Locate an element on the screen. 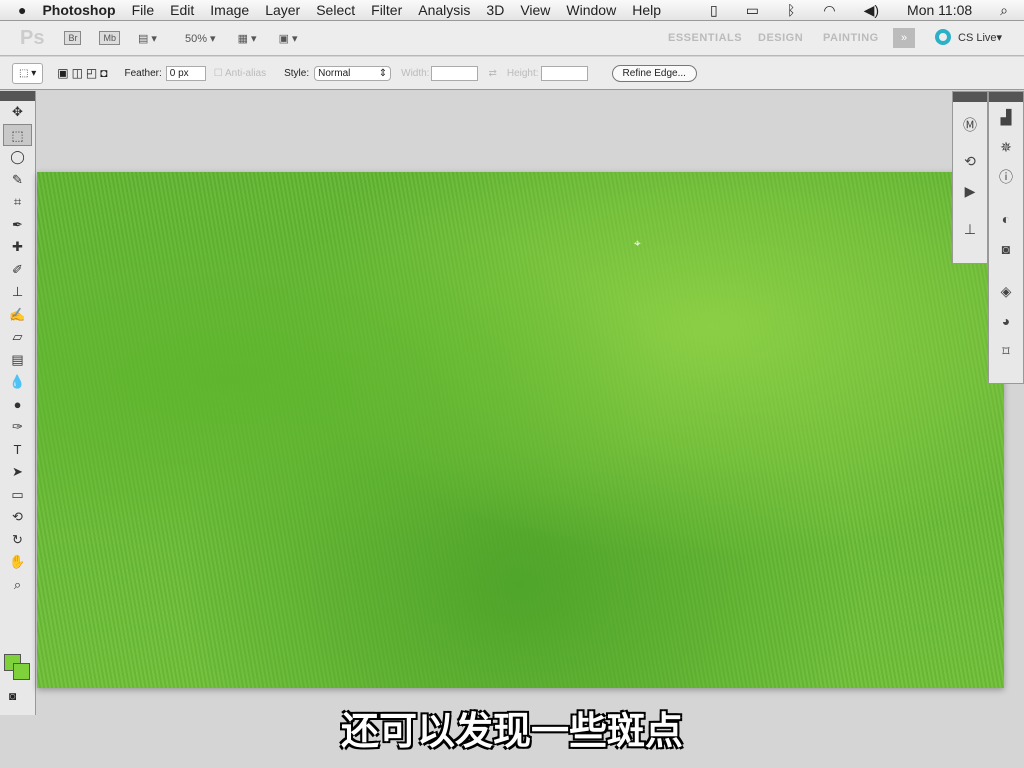 The image size is (1024, 768). gradient-tool-icon: ▤ is located at coordinates (17, 360).